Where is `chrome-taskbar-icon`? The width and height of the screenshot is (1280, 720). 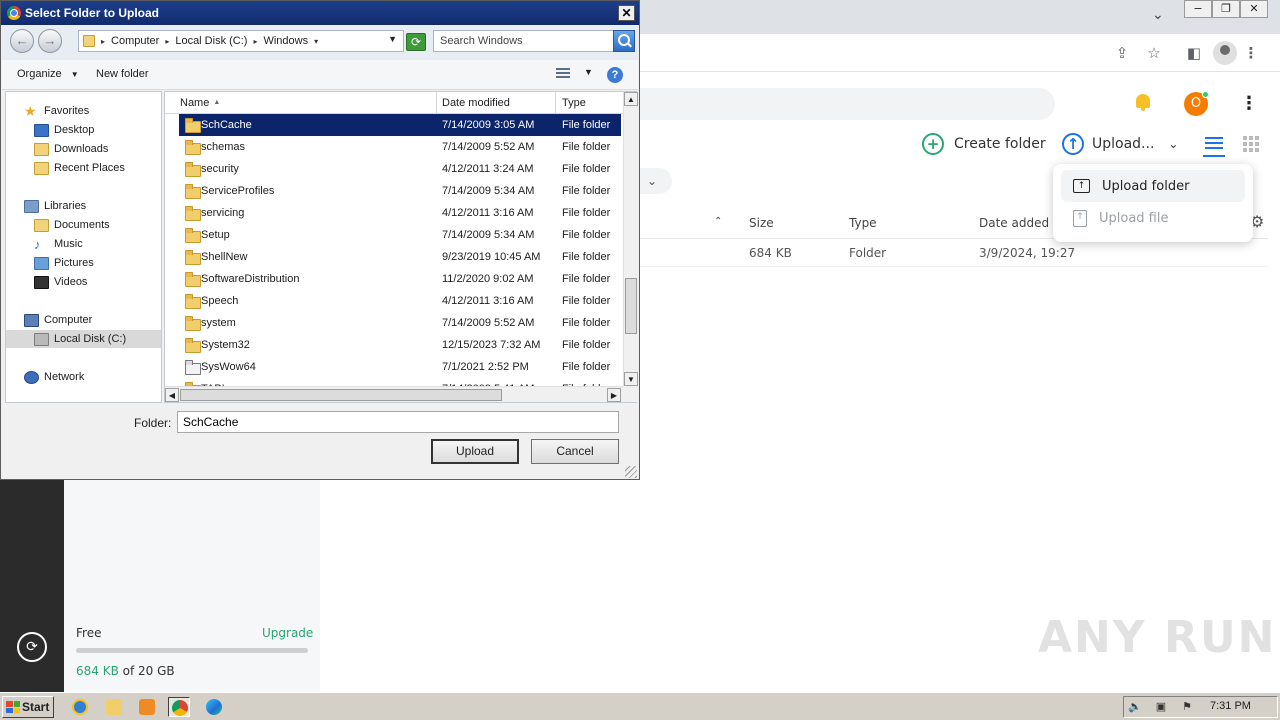 chrome-taskbar-icon is located at coordinates (179, 707).